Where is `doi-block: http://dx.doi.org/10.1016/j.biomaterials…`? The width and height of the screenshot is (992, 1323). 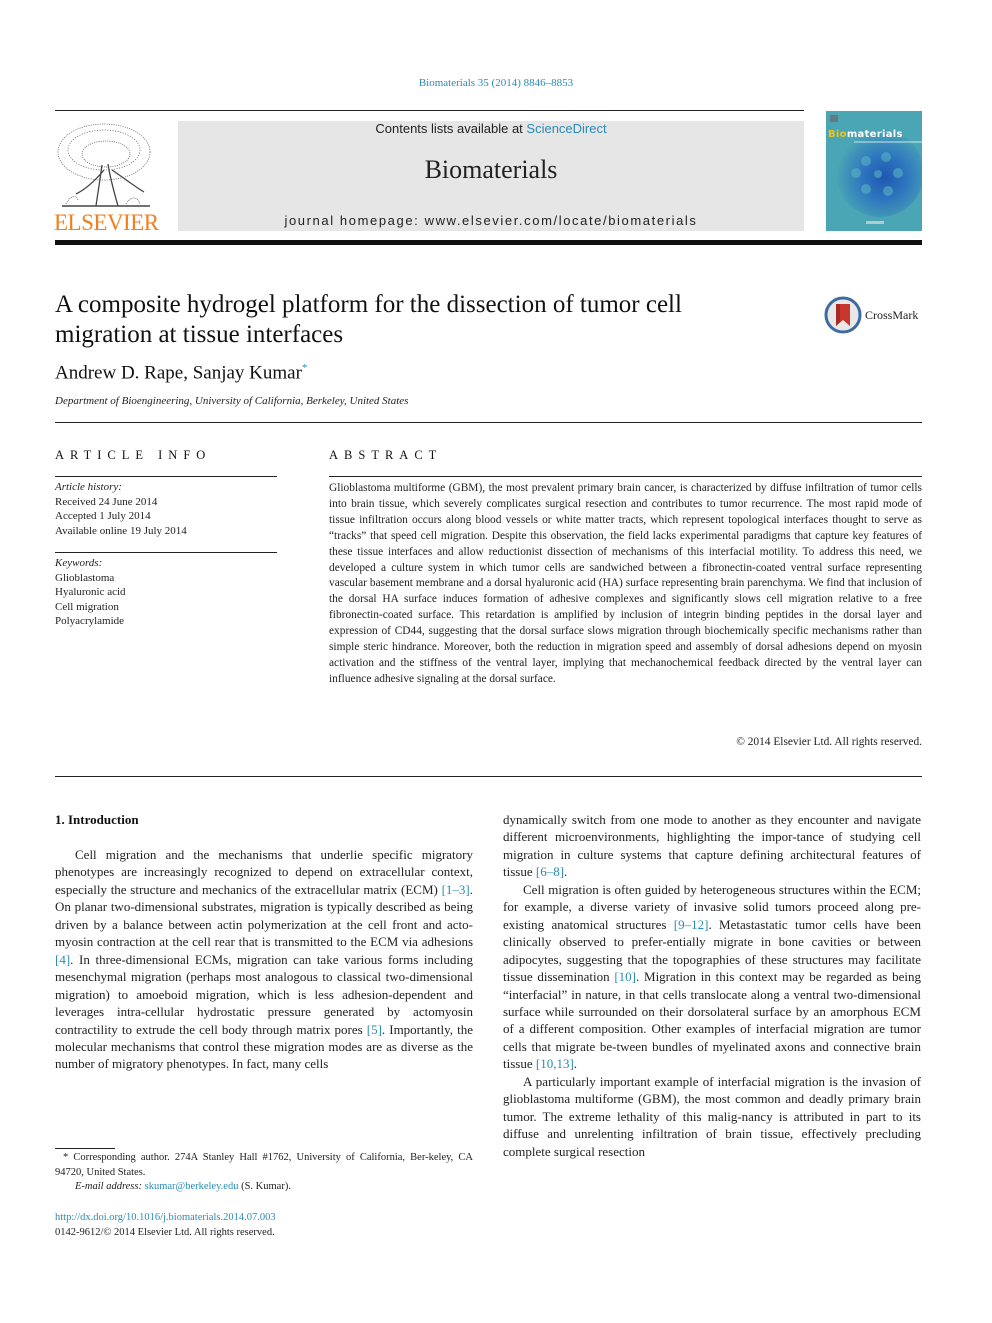 doi-block: http://dx.doi.org/10.1016/j.biomaterials… is located at coordinates (165, 1225).